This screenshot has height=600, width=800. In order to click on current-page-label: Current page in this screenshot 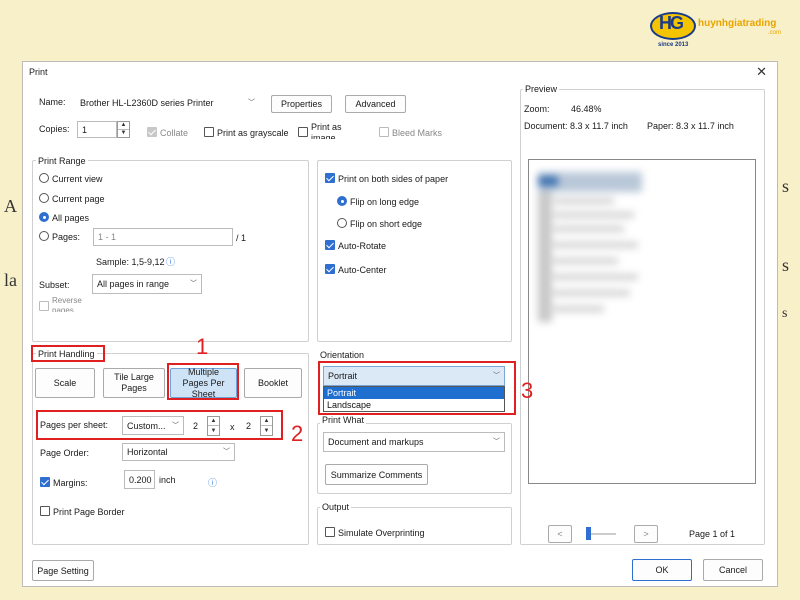, I will do `click(78, 199)`.